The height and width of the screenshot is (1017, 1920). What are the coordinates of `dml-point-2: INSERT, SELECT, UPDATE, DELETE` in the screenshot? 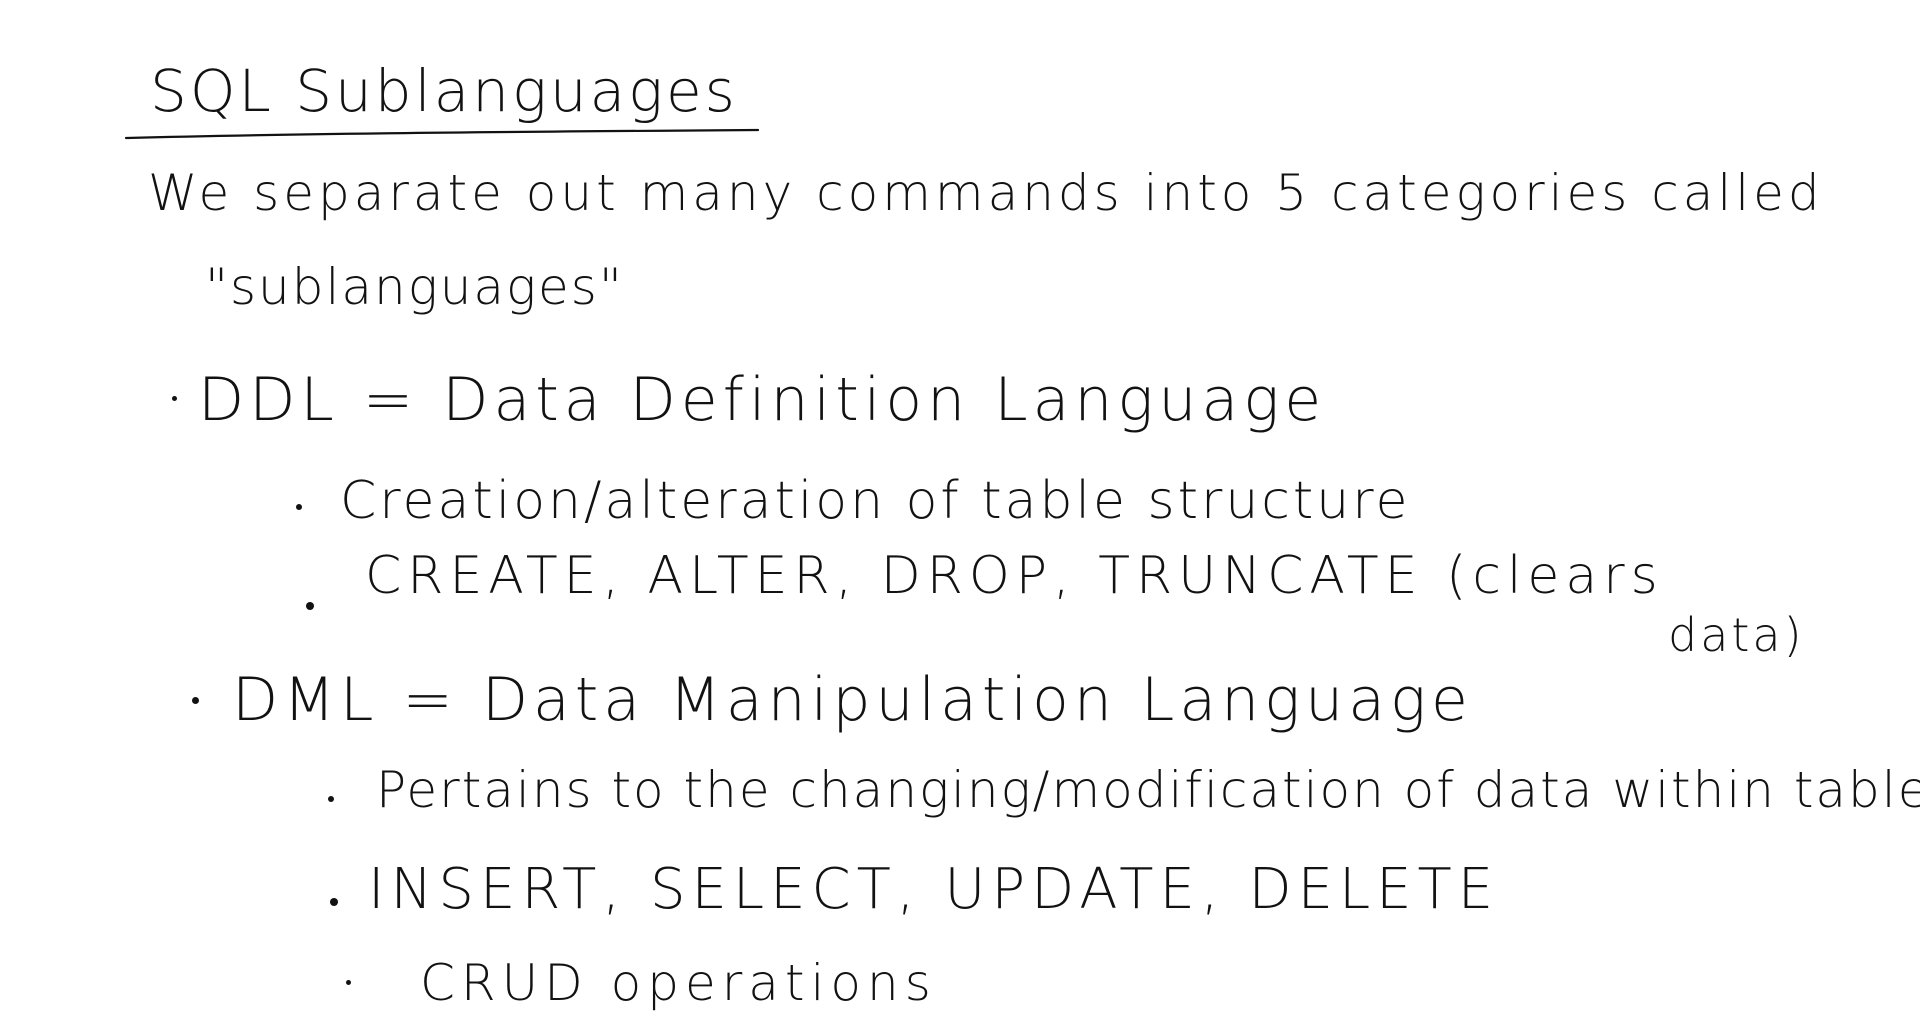 It's located at (934, 889).